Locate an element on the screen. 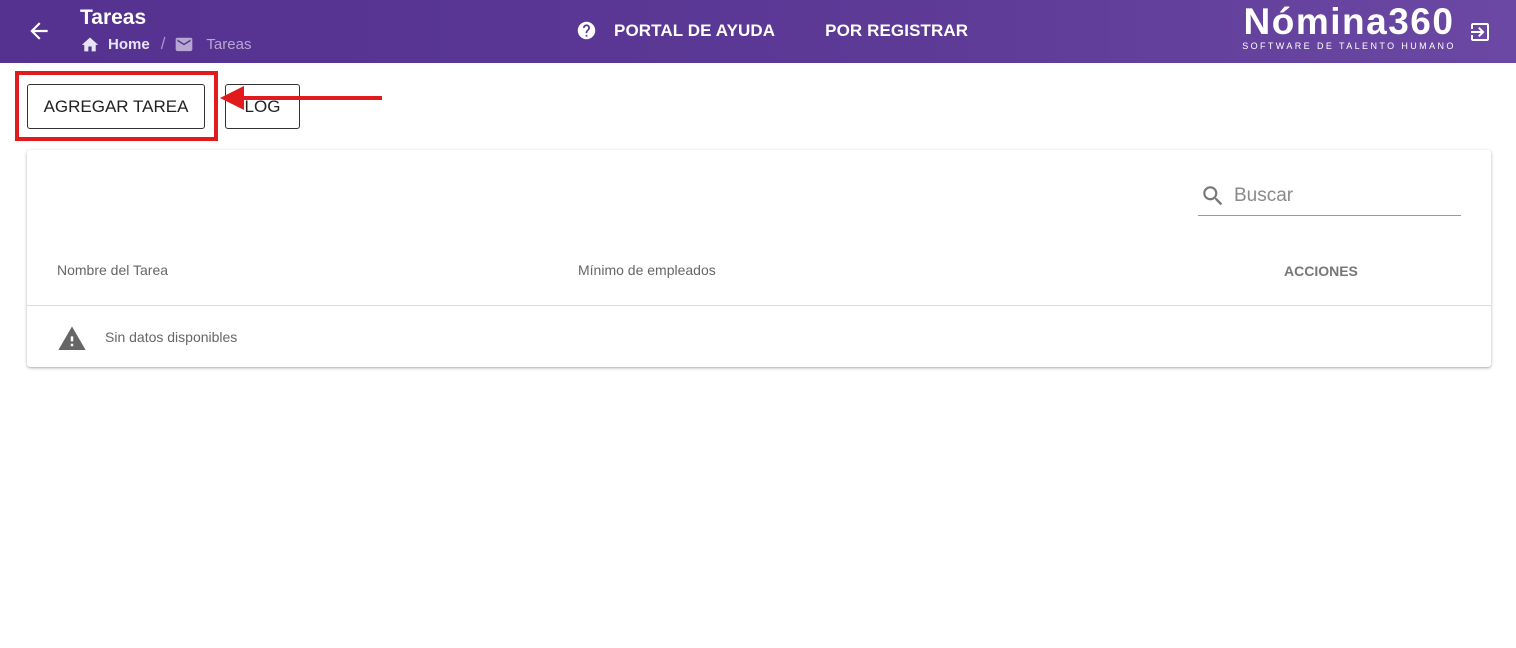 This screenshot has height=648, width=1516. pending-registration-label: POR REGISTRAR is located at coordinates (897, 30).